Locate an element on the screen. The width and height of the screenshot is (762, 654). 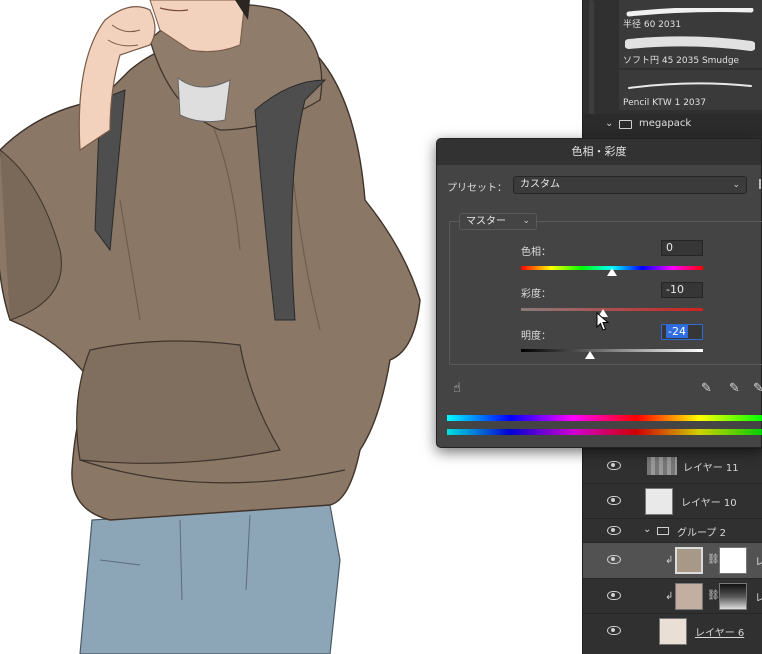
lightness-input: -24 is located at coordinates (682, 332).